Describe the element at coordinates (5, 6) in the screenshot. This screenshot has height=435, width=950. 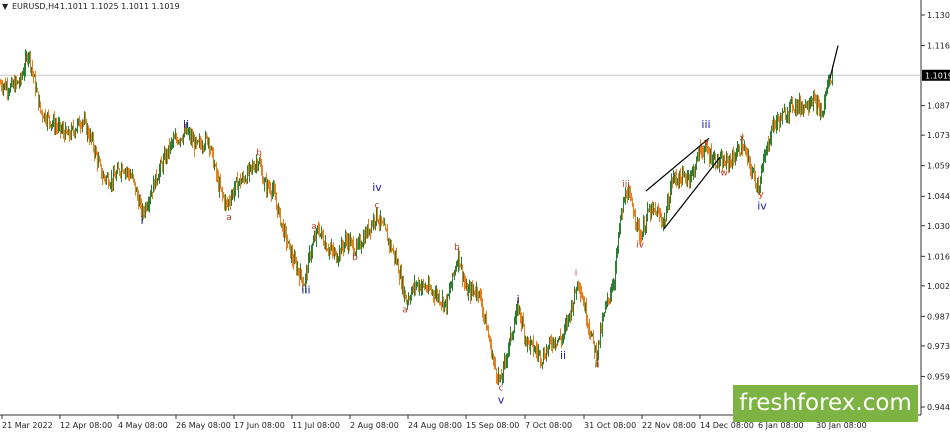
I see `symbol-dropdown-icon: ▼` at that location.